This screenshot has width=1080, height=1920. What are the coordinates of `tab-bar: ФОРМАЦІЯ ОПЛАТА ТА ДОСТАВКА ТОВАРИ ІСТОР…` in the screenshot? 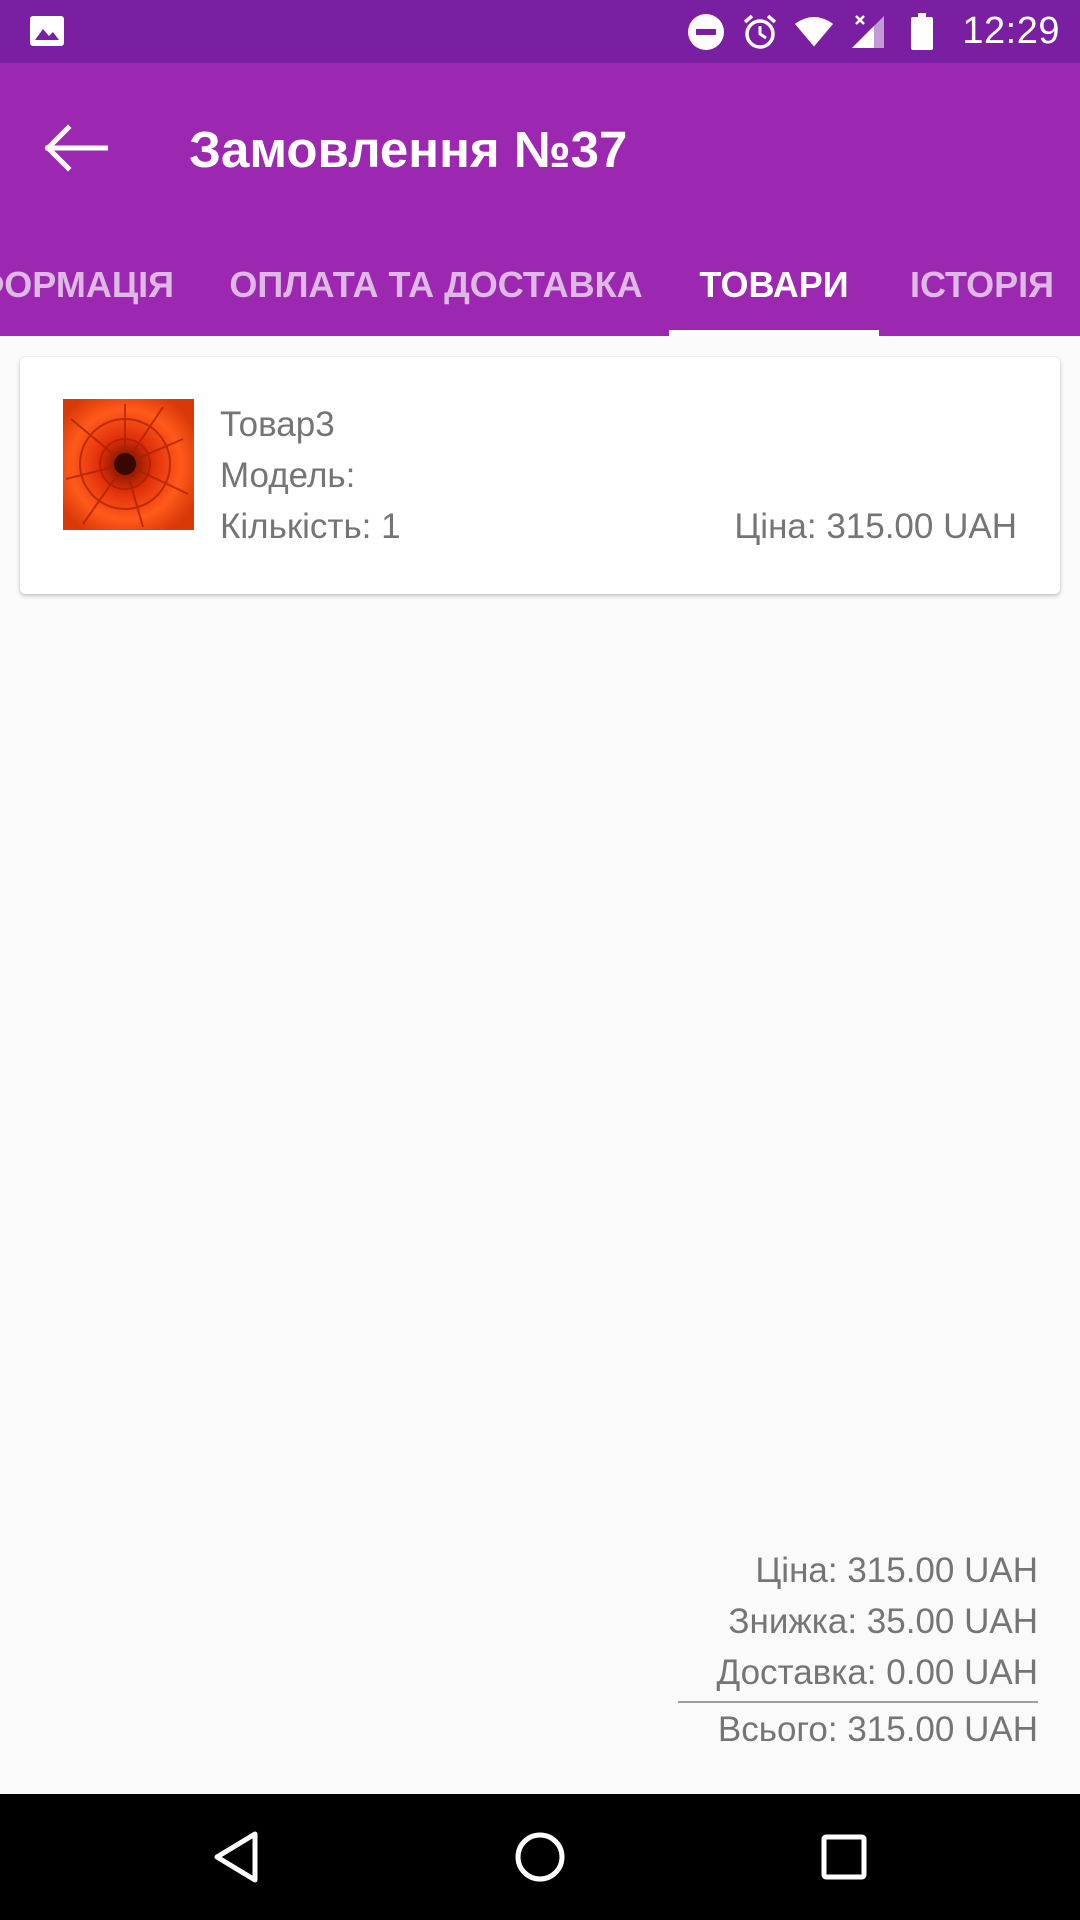 It's located at (540, 283).